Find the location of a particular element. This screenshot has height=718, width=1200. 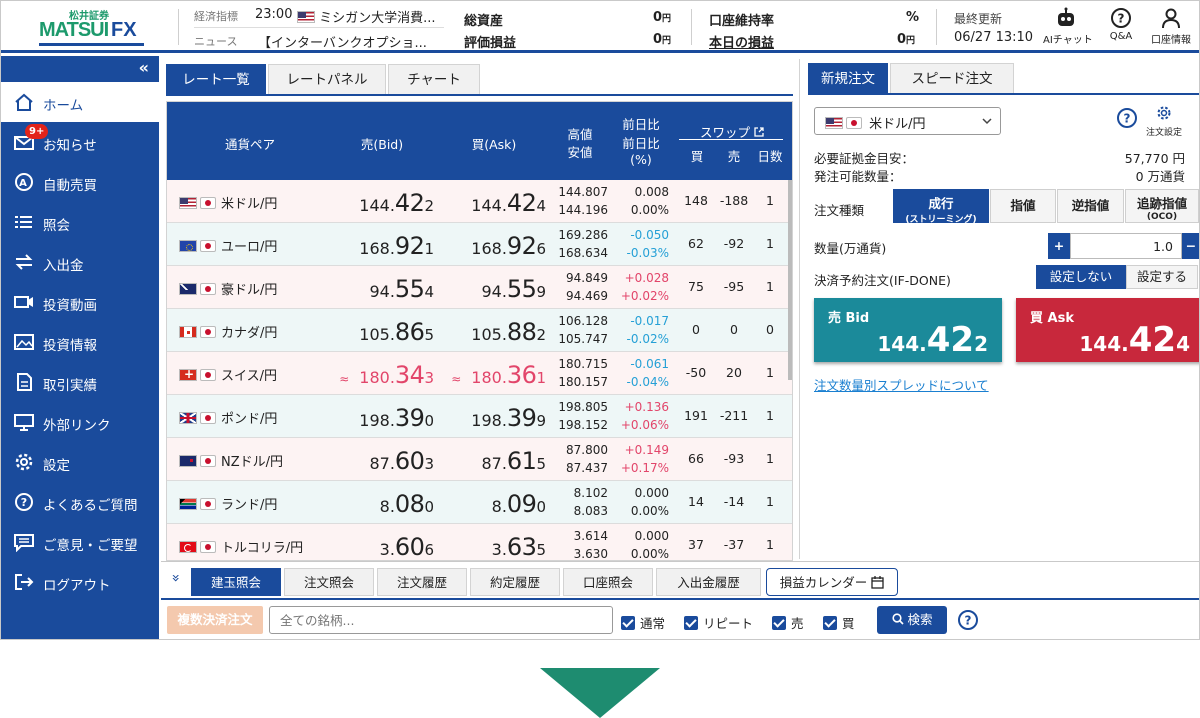

ask-price: 168.926 is located at coordinates (508, 246).